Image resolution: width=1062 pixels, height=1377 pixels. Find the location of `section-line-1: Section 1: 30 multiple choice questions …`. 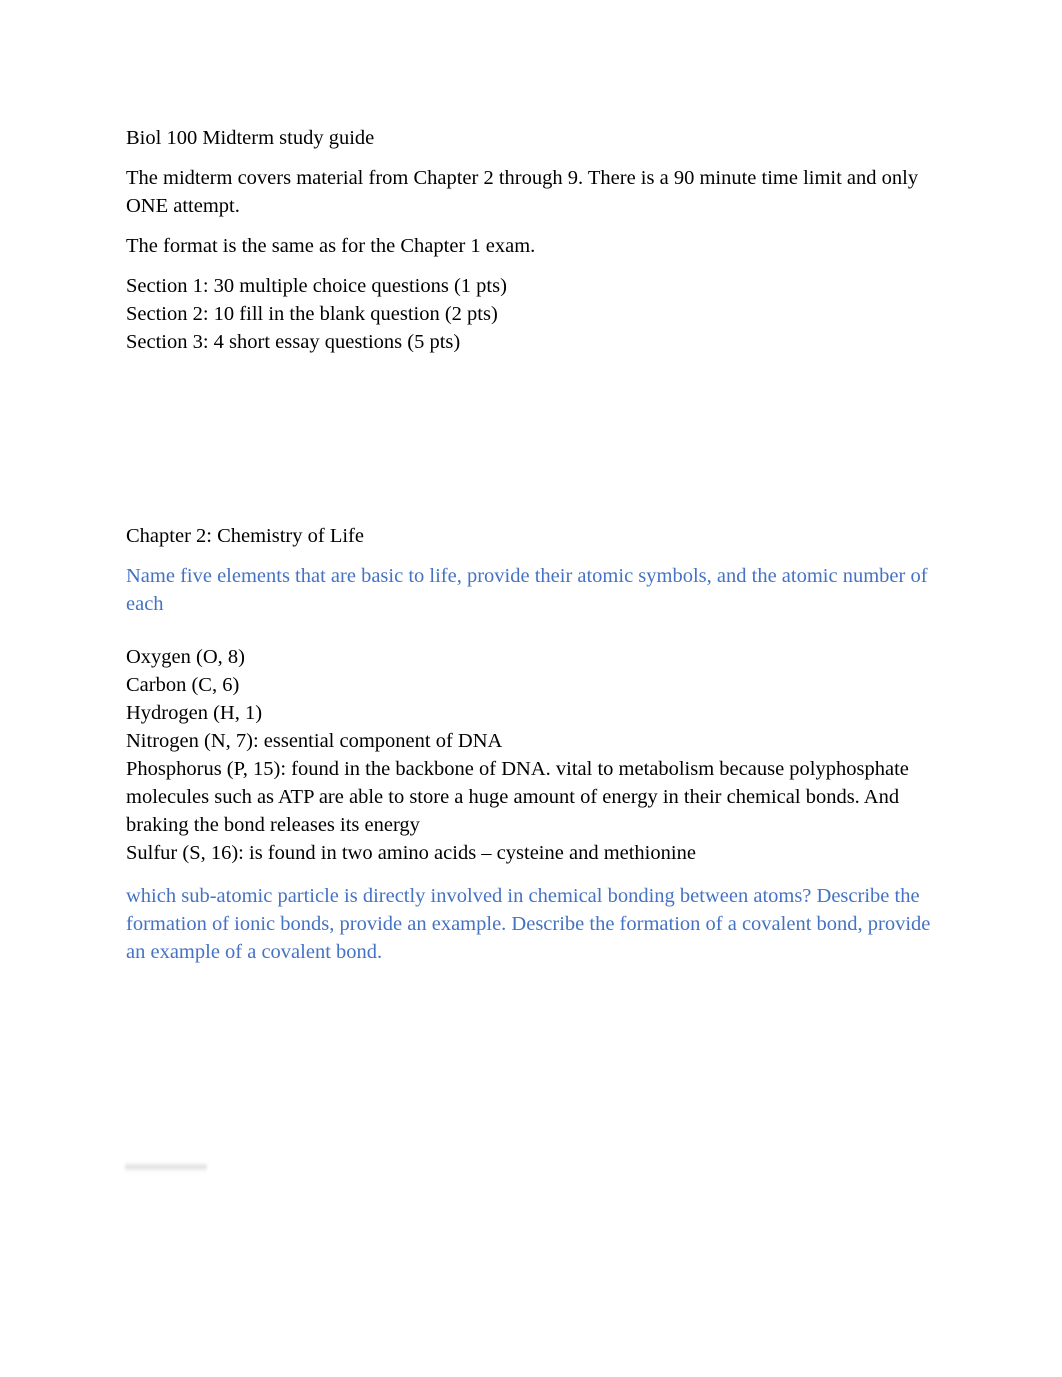

section-line-1: Section 1: 30 multiple choice questions … is located at coordinates (316, 286).